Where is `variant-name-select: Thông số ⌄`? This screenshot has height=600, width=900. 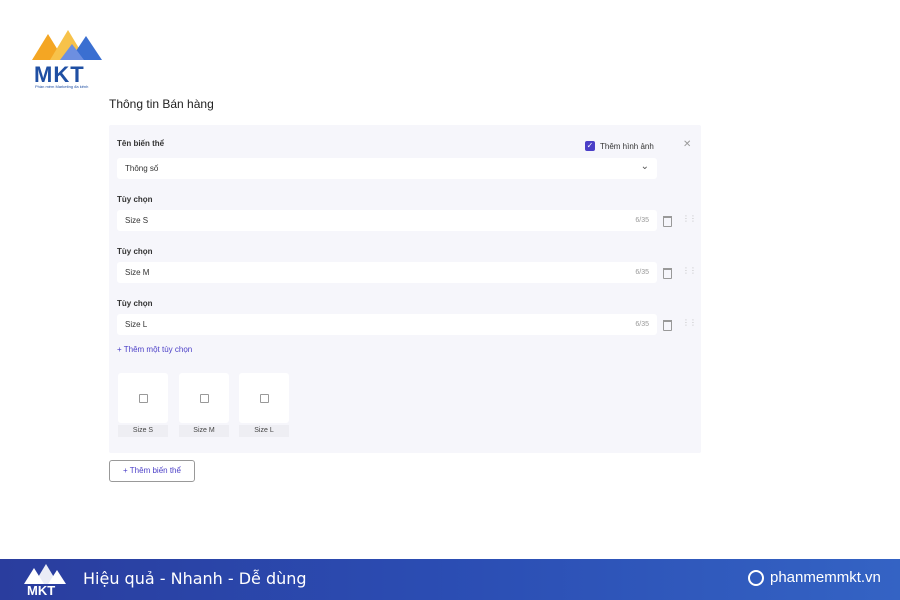
variant-name-select: Thông số ⌄ is located at coordinates (387, 168).